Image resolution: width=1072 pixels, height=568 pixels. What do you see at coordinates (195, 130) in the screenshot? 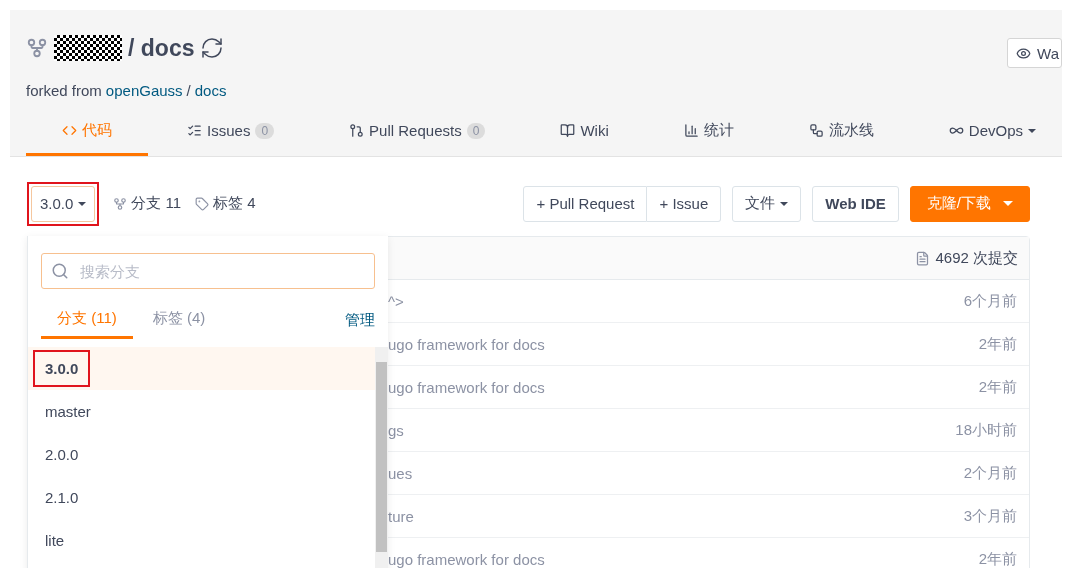
I see `checklist-icon` at bounding box center [195, 130].